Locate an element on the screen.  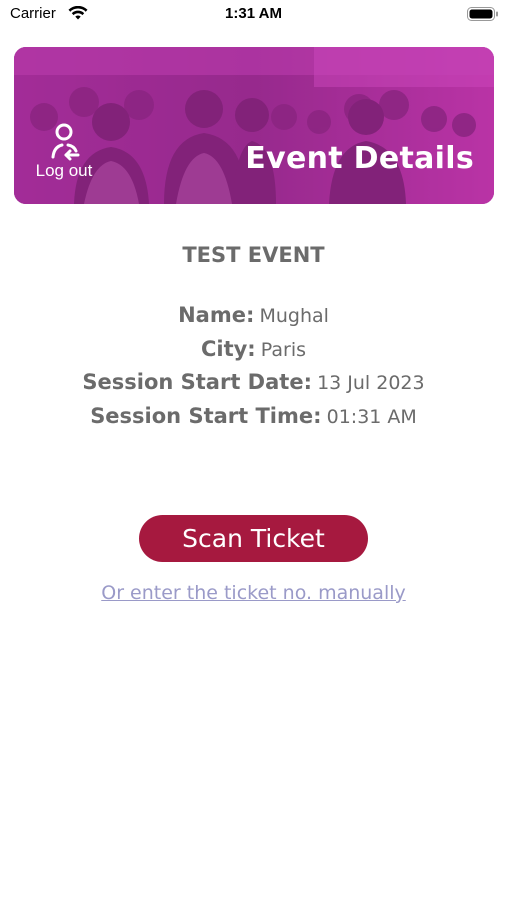
start-date-row: Session Start Date: 13 Jul 2023 is located at coordinates (253, 382).